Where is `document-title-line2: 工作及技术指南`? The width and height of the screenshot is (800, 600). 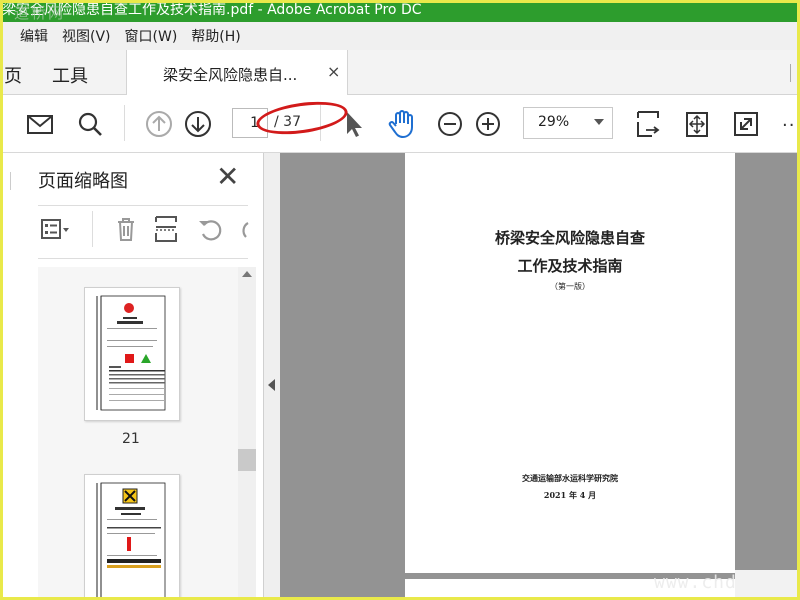
document-title-line2: 工作及技术指南 is located at coordinates (570, 266).